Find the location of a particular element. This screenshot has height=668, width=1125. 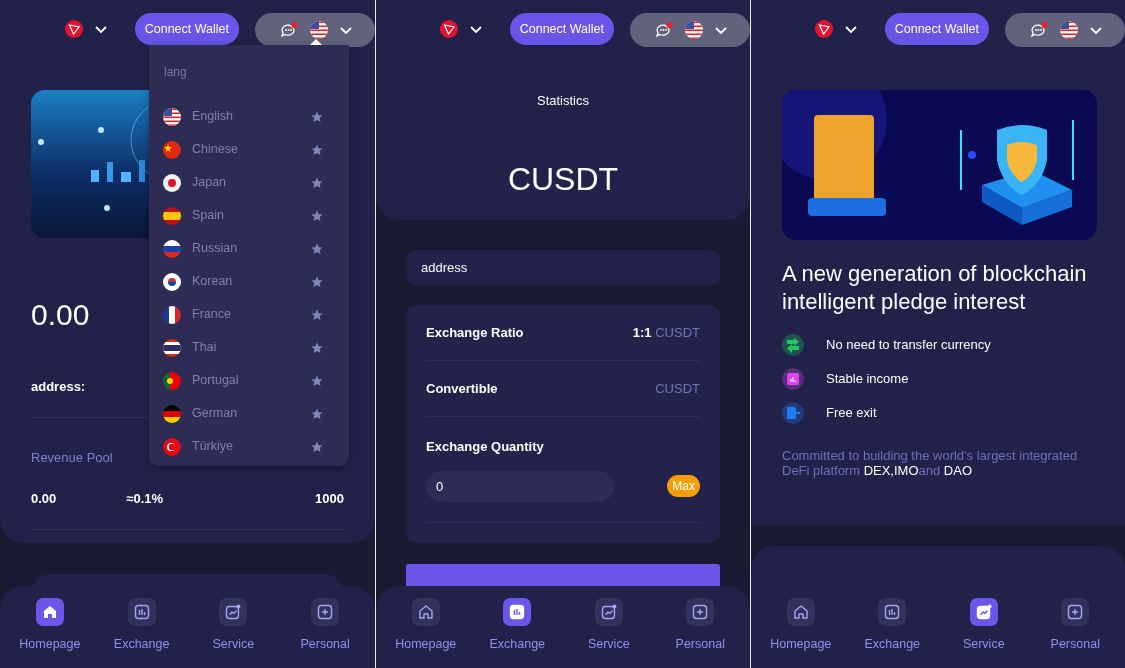

page-title: Statistics is located at coordinates (563, 101).